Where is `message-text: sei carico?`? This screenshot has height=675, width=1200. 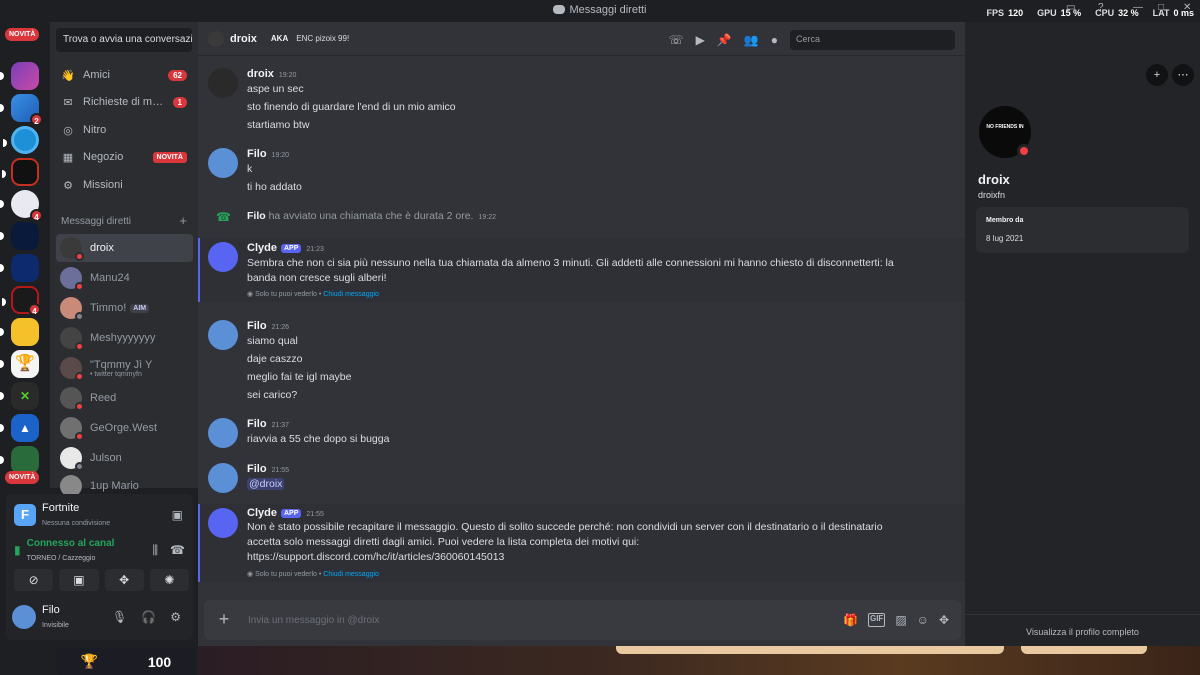
message-text: sei carico? is located at coordinates (272, 395).